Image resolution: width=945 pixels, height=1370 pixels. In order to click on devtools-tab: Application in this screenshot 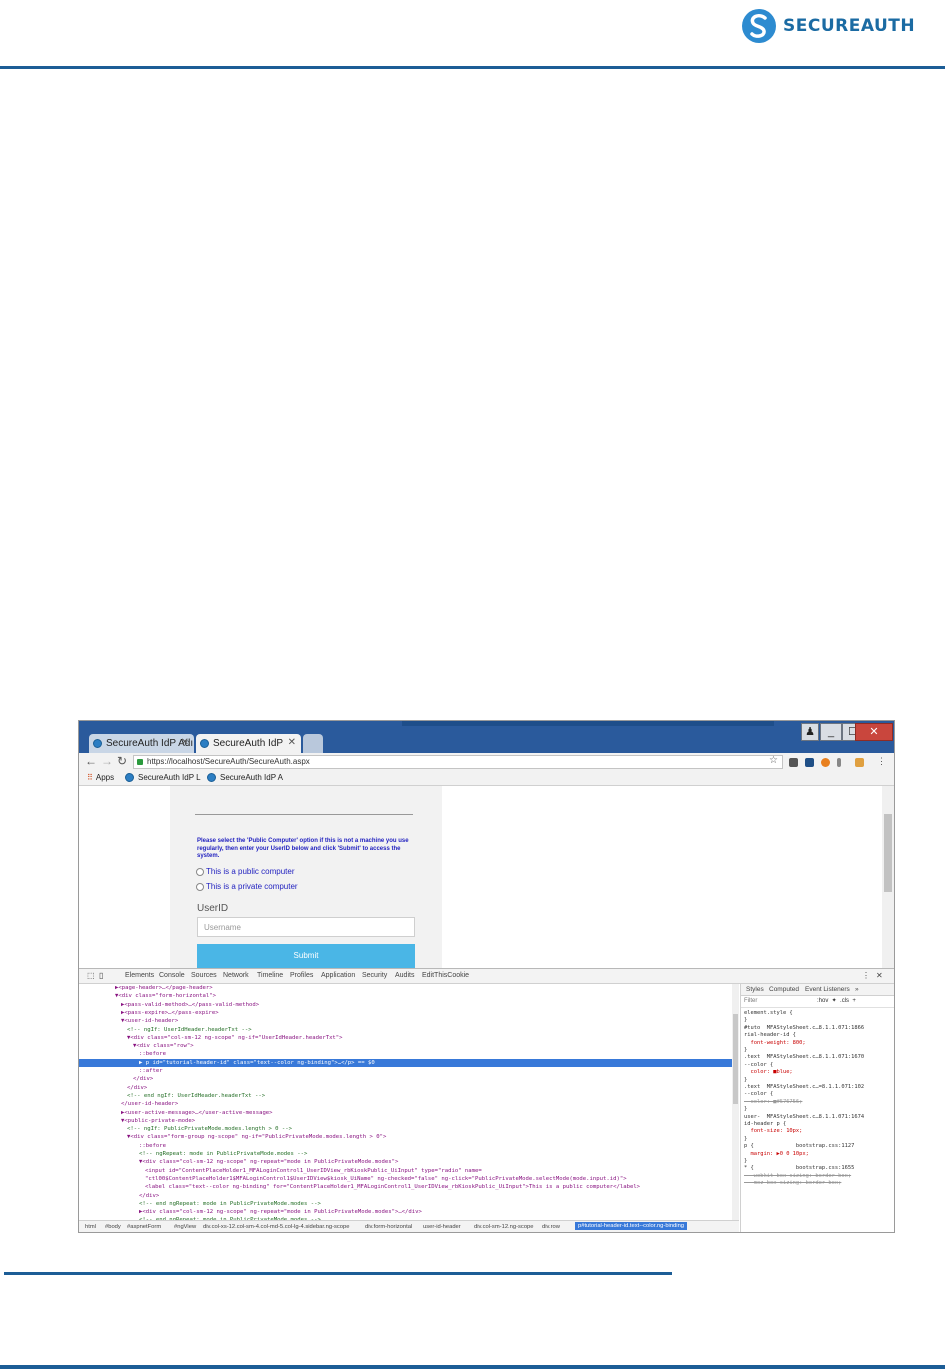, I will do `click(338, 975)`.